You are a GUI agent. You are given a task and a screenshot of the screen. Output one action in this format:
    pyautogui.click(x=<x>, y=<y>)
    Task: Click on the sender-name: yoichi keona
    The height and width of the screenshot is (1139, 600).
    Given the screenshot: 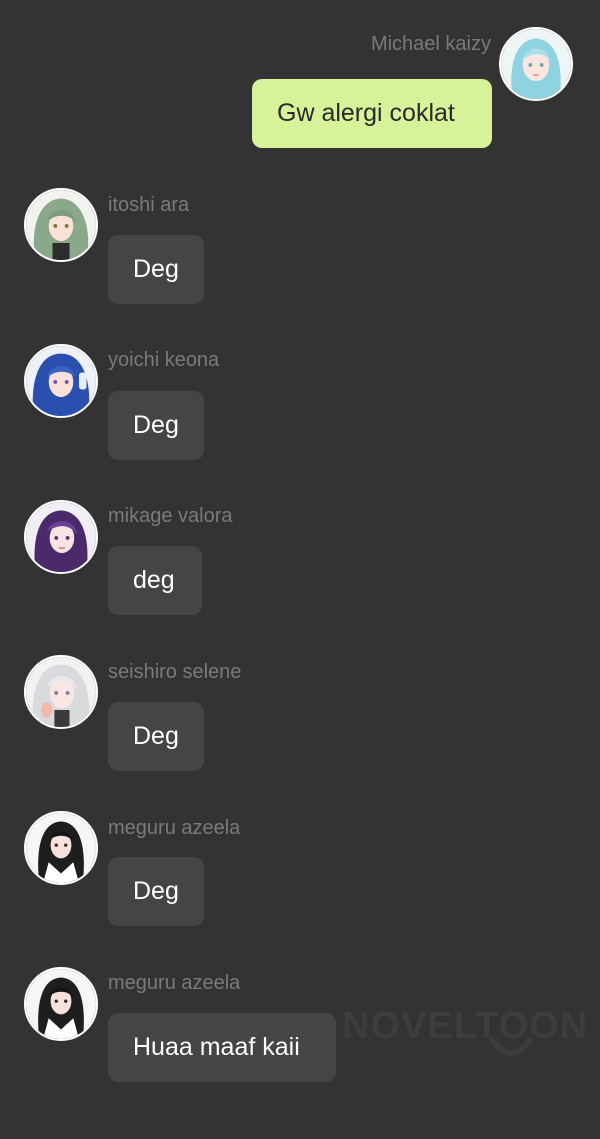 What is the action you would take?
    pyautogui.click(x=164, y=360)
    